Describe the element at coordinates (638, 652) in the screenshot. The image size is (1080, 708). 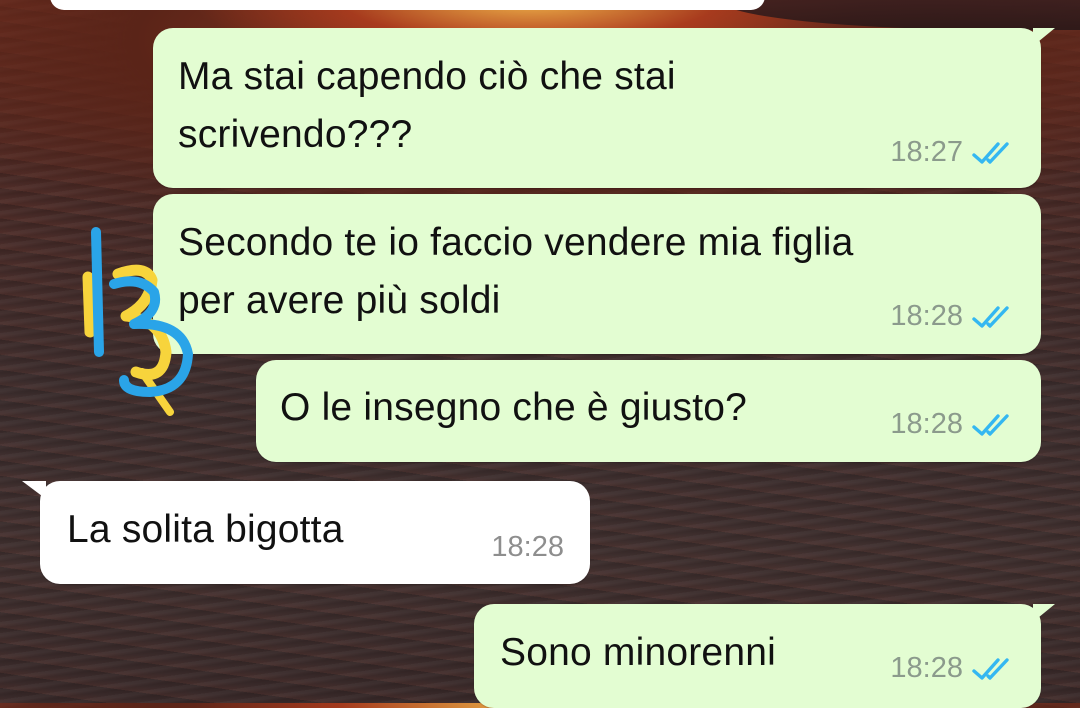
I see `message-text-line: Sono minorenni` at that location.